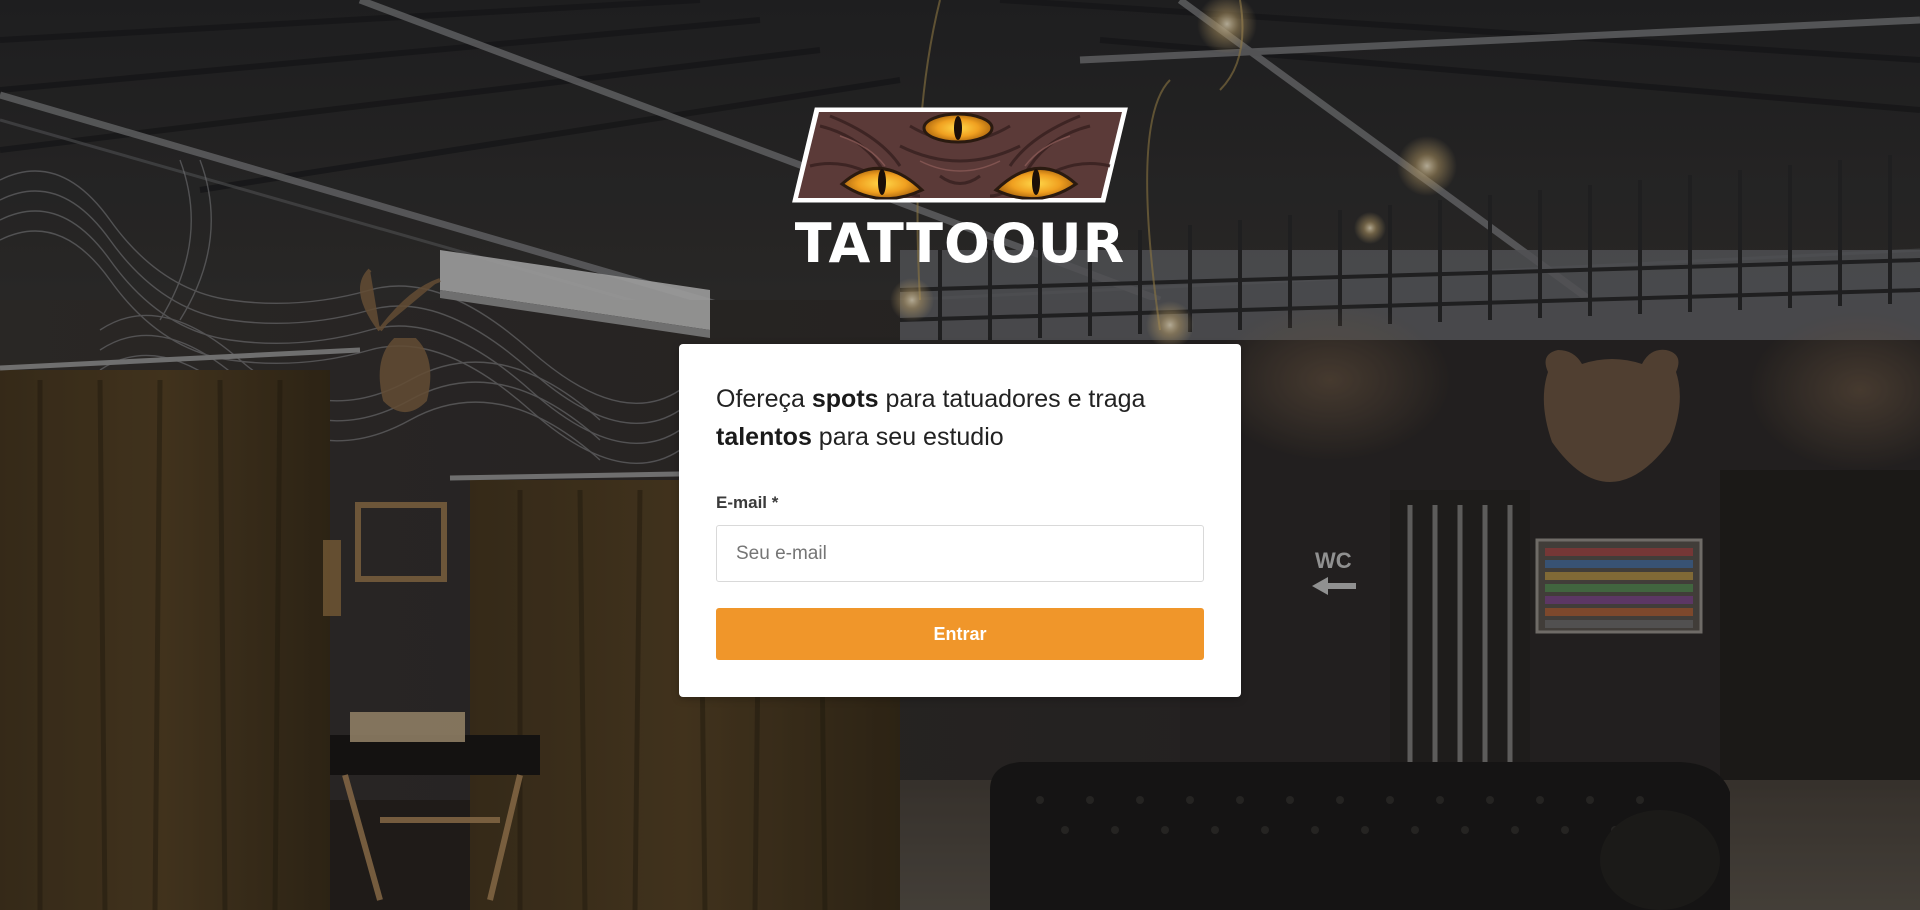 This screenshot has height=910, width=1920. I want to click on brand-logo: TATTOOUR, so click(960, 190).